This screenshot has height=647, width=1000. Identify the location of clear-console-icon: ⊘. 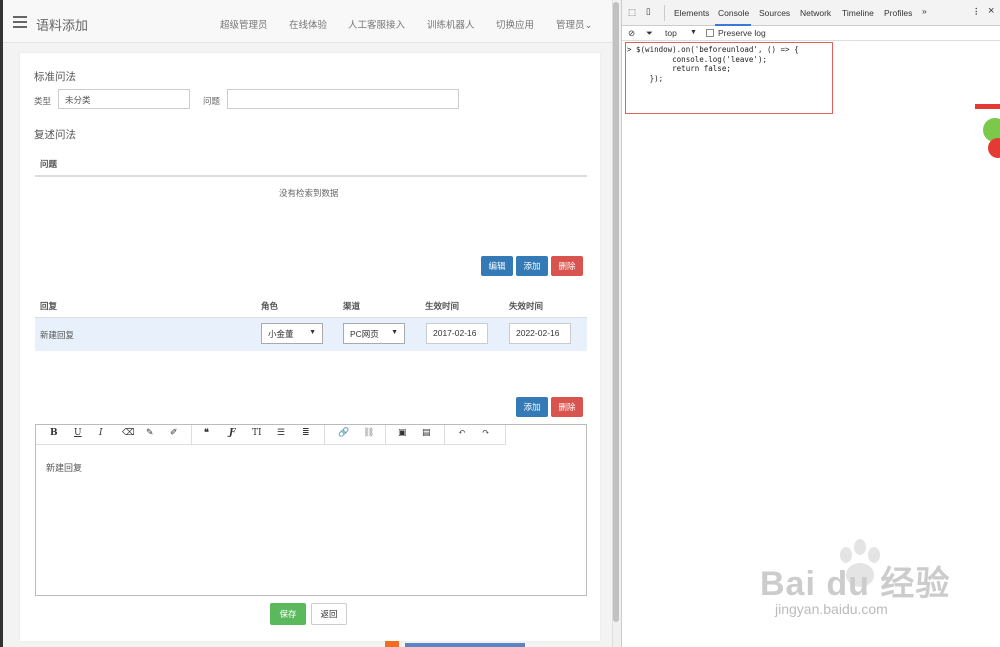
(631, 33).